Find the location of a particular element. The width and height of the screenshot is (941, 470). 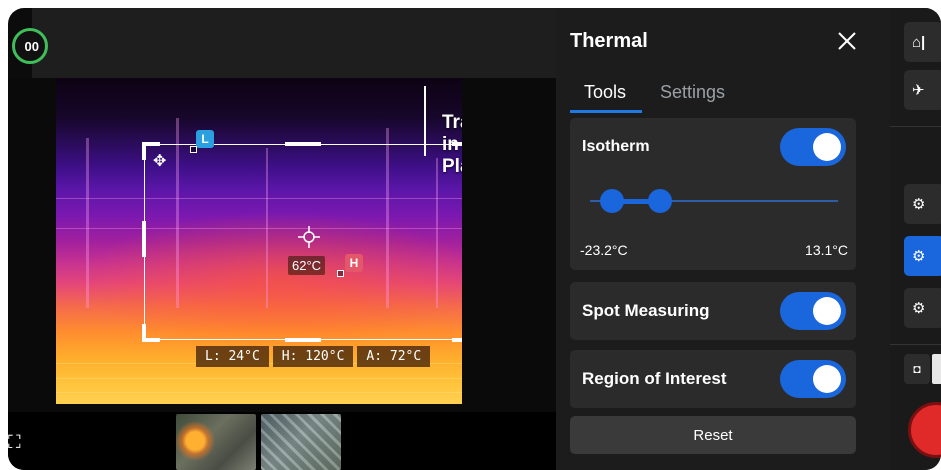

spot-temperature-label: 62°C is located at coordinates (307, 265).